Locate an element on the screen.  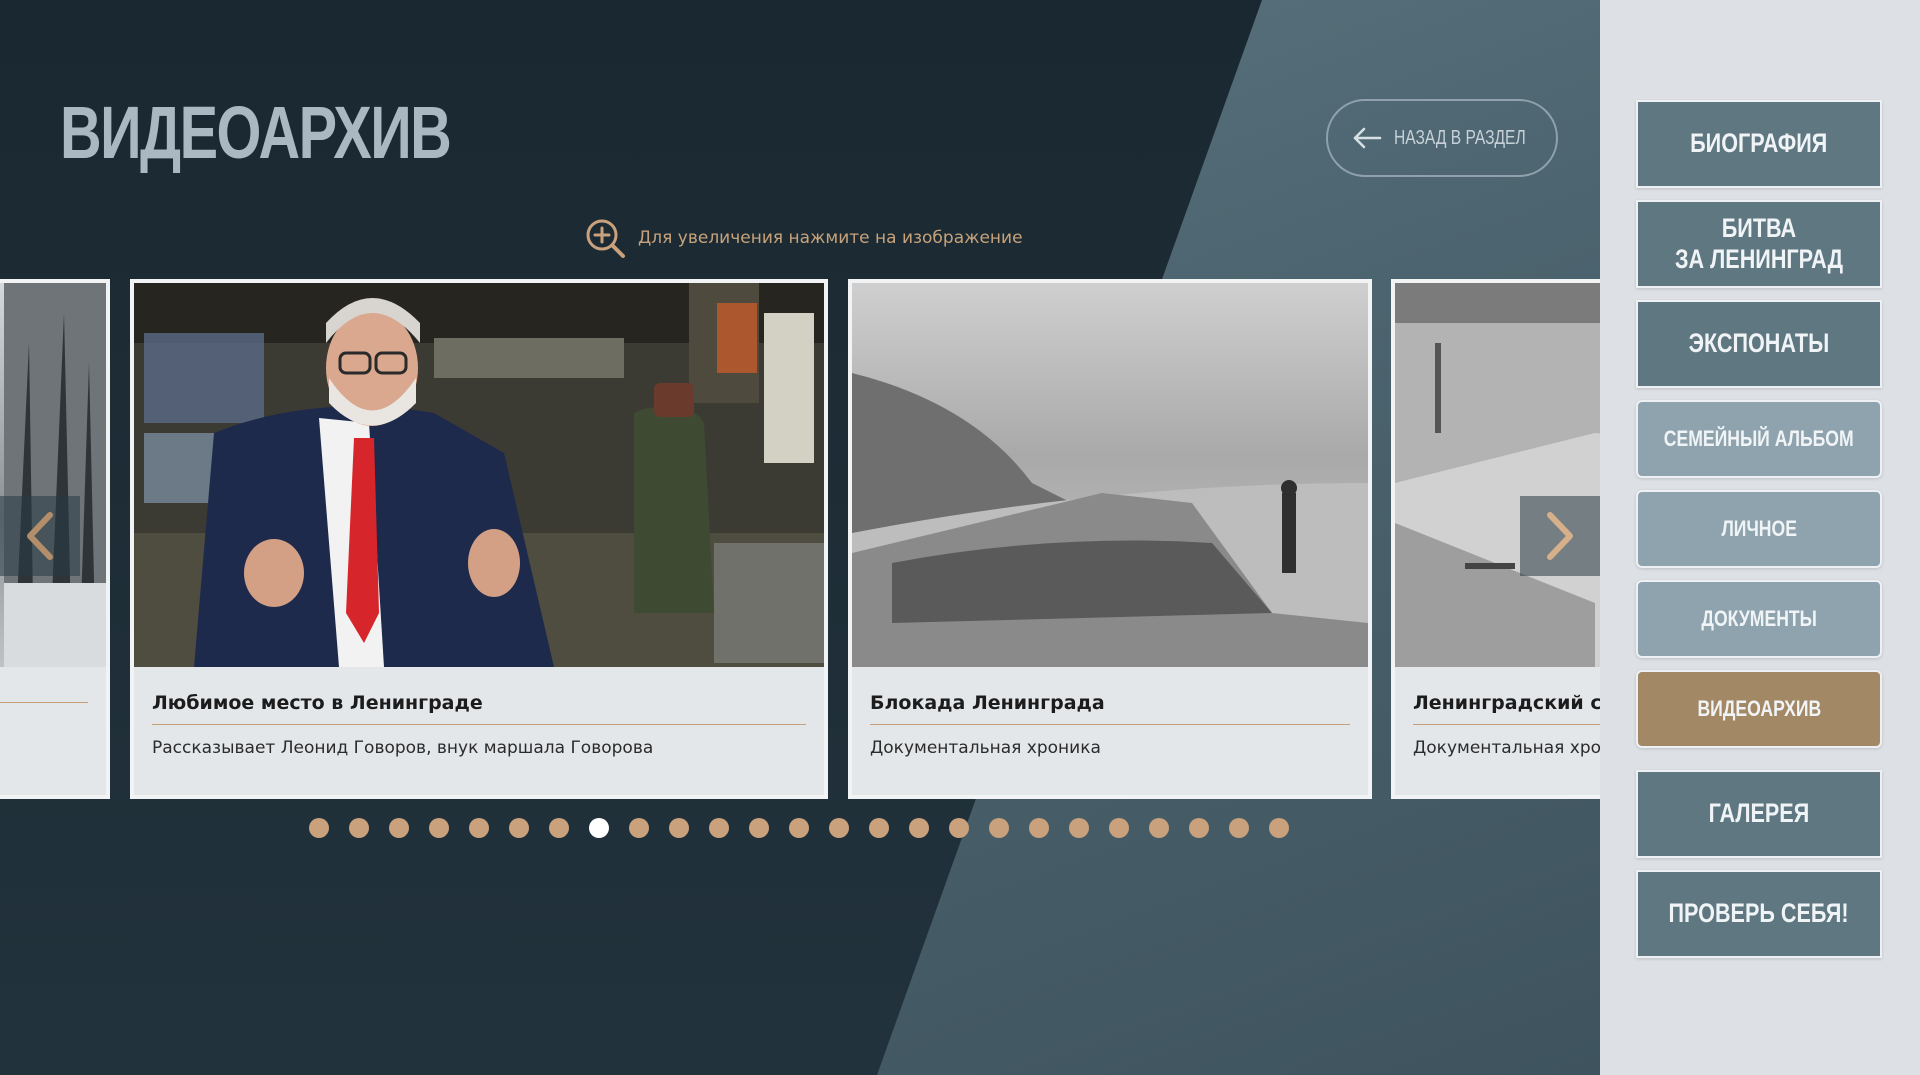
sidebar-item-label: ЭКСПОНАТЫ is located at coordinates (1759, 343).